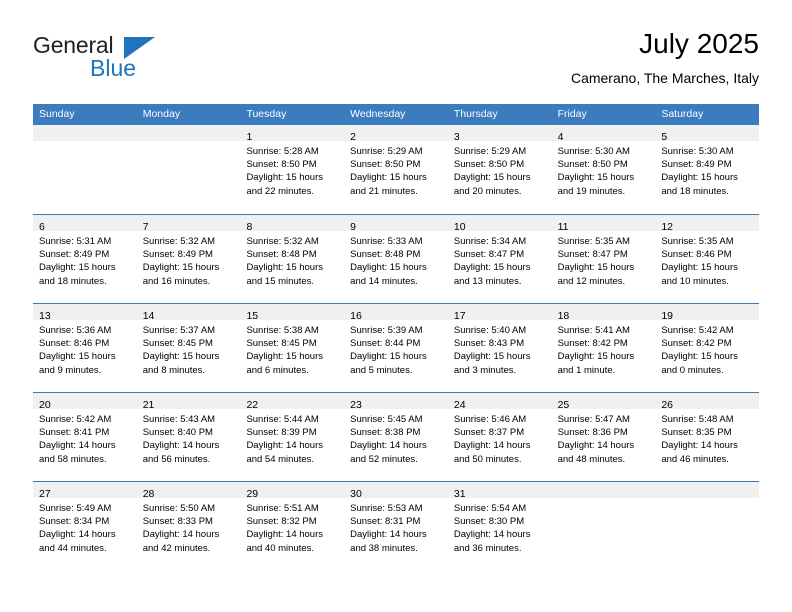 The image size is (792, 612). I want to click on daylight-text-line2: and 40 minutes., so click(280, 548).